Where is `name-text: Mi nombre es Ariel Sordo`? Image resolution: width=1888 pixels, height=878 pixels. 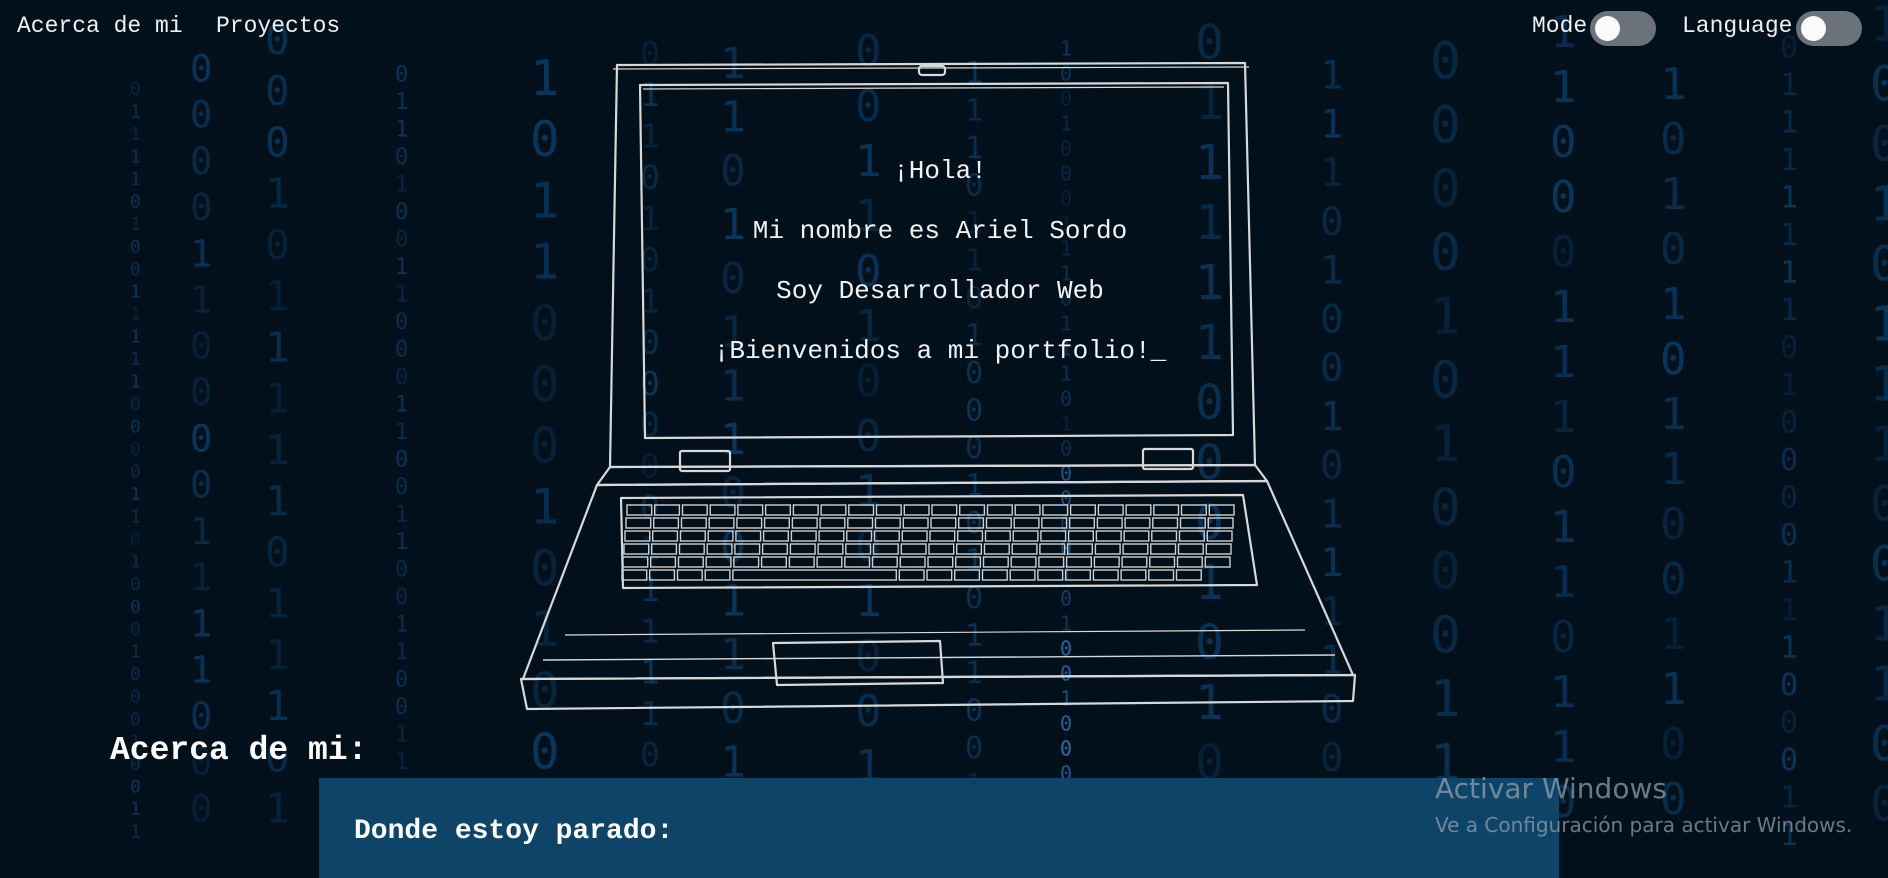 name-text: Mi nombre es Ariel Sordo is located at coordinates (940, 231).